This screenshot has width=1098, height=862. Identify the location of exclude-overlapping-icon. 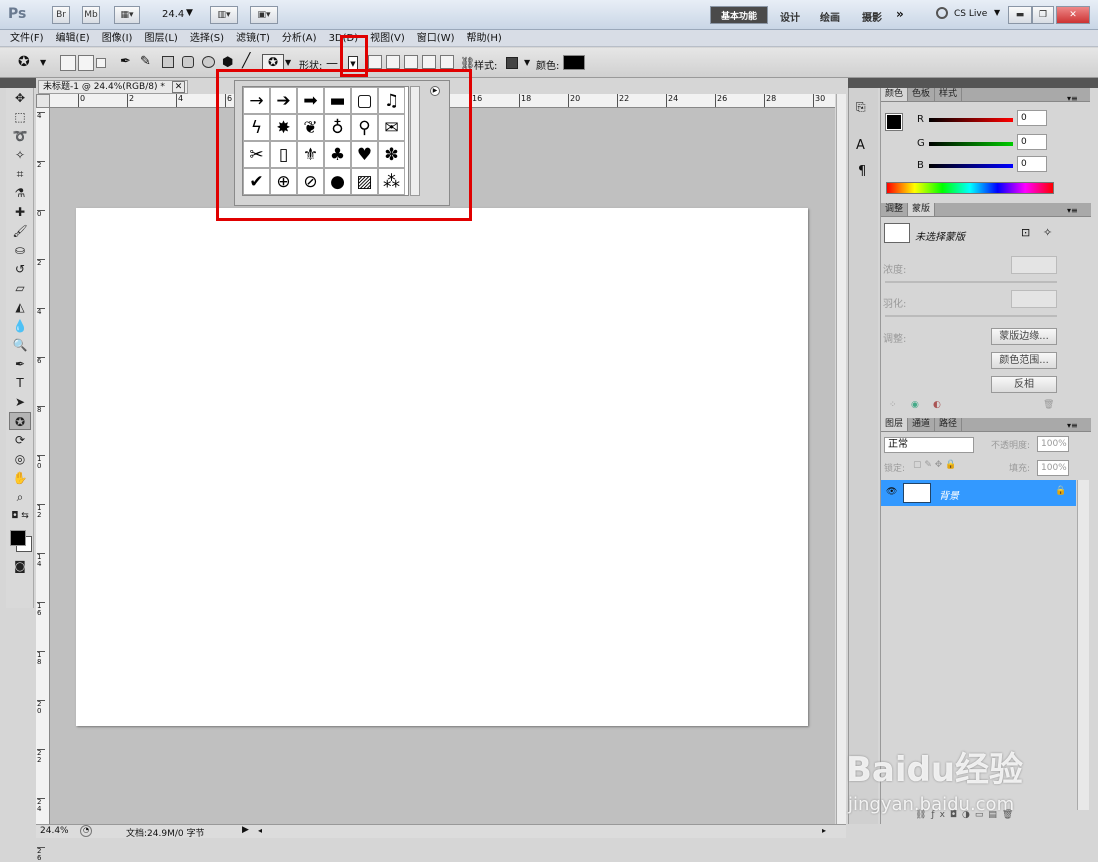
(447, 62).